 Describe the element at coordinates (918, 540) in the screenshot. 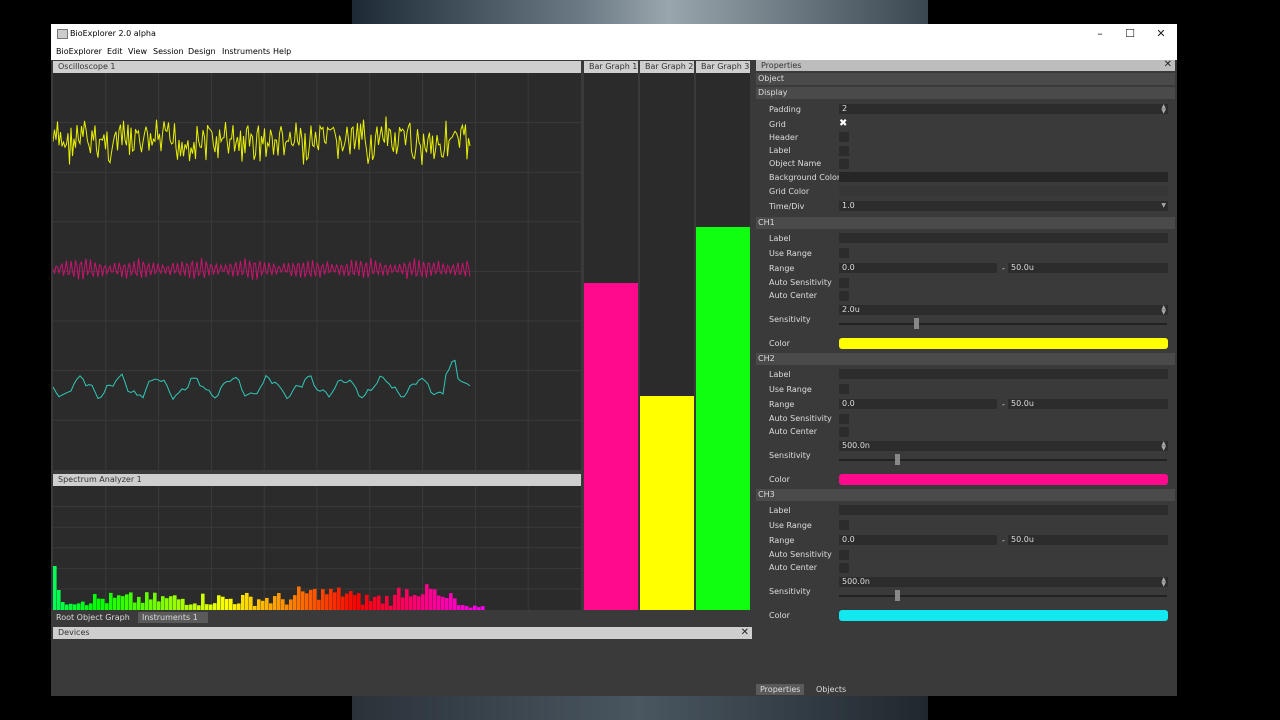

I see `ch3-range-min-input: 0.0` at that location.